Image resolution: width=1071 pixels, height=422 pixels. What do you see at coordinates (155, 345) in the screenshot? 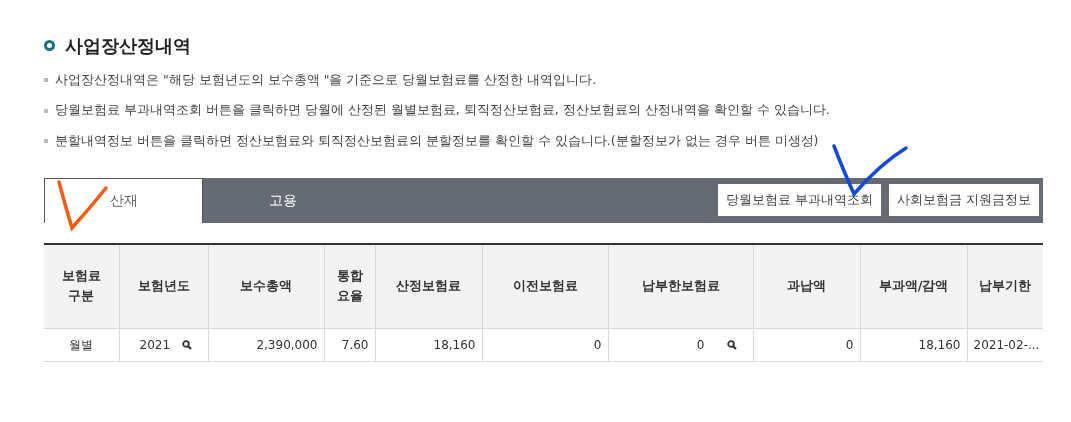
I see `table-cell-text: 2021` at bounding box center [155, 345].